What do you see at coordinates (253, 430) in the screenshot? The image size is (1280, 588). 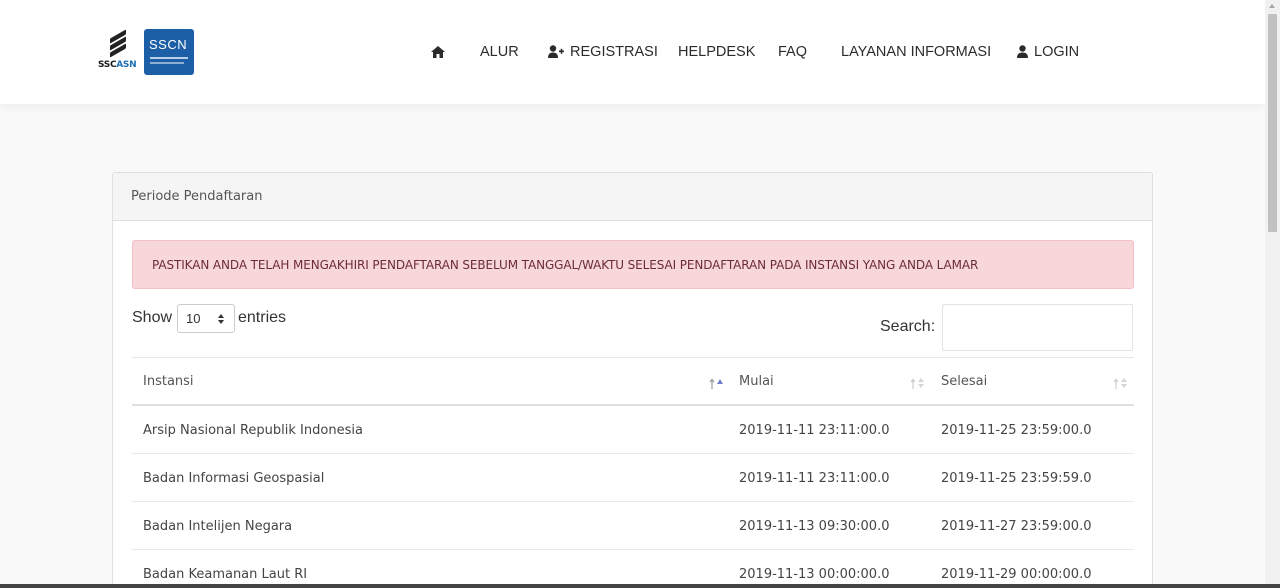 I see `cell-instansi: Arsip Nasional Republik Indonesia` at bounding box center [253, 430].